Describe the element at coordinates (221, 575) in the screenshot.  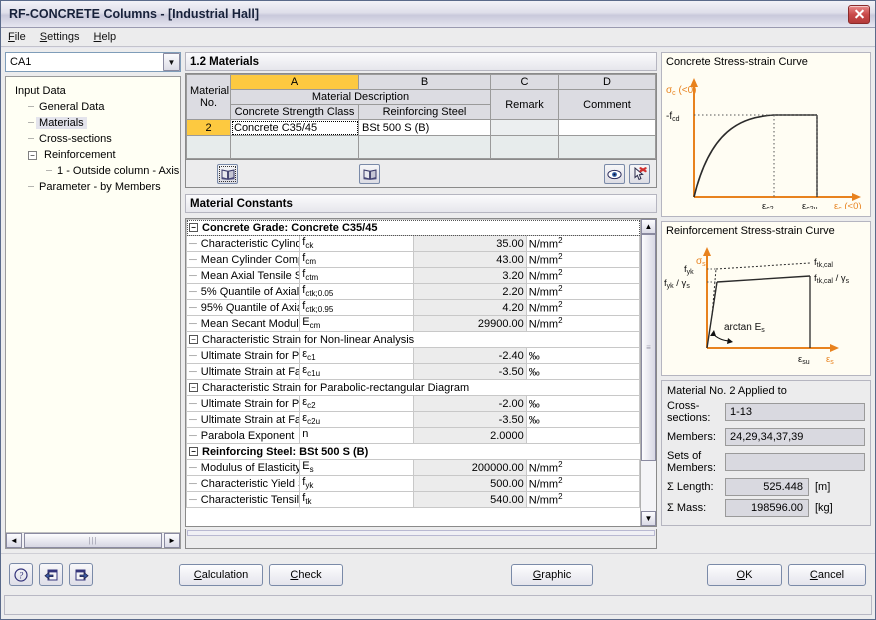
I see `calculation-button: Calculation` at that location.